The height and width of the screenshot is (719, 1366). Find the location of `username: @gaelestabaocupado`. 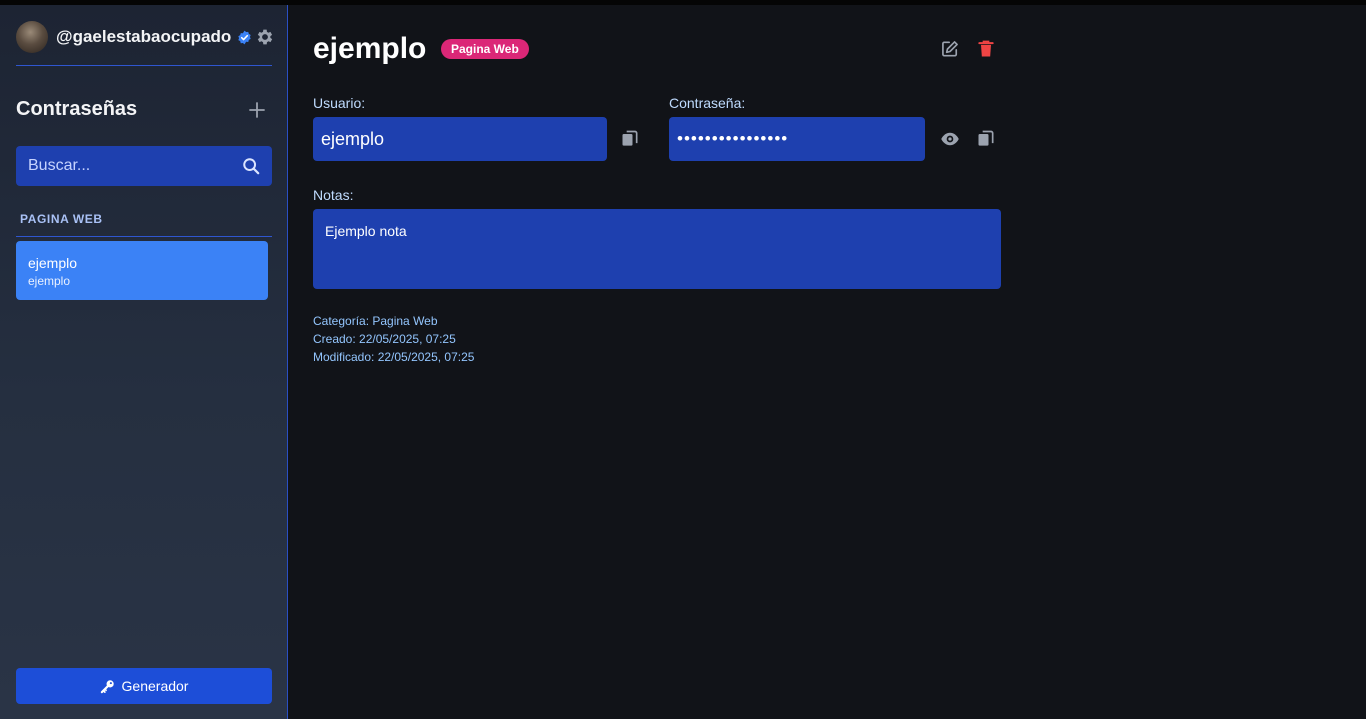

username: @gaelestabaocupado is located at coordinates (144, 36).